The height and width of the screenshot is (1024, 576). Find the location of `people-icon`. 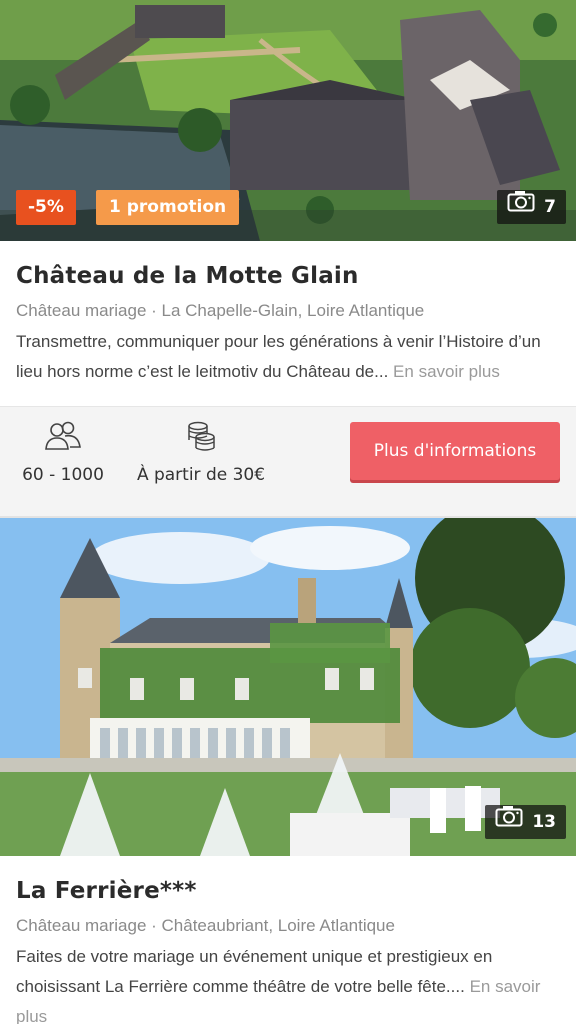

people-icon is located at coordinates (63, 438).